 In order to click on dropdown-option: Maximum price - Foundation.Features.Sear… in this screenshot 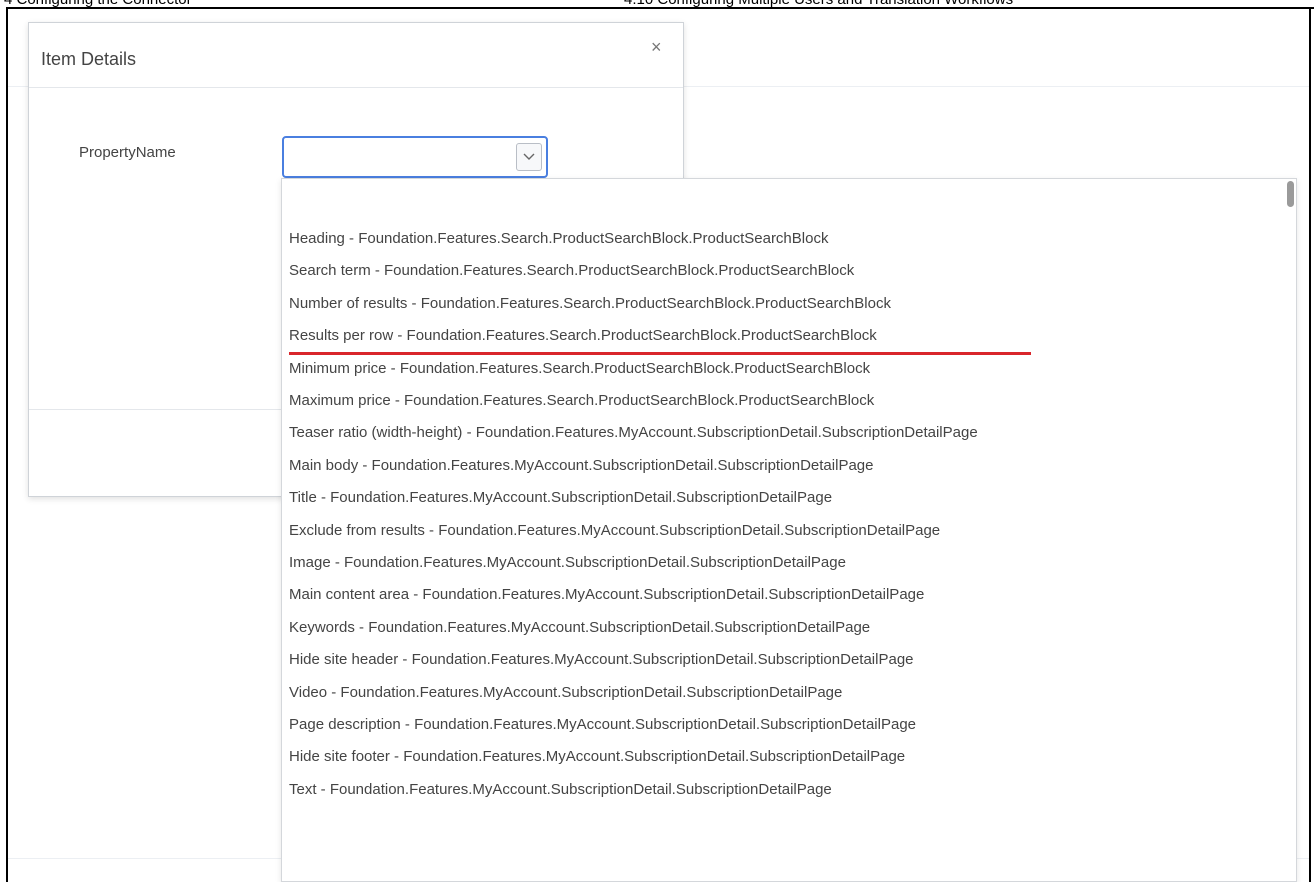, I will do `click(581, 400)`.